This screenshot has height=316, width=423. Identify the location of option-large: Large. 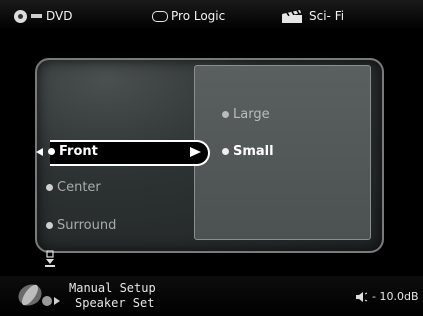
(246, 114).